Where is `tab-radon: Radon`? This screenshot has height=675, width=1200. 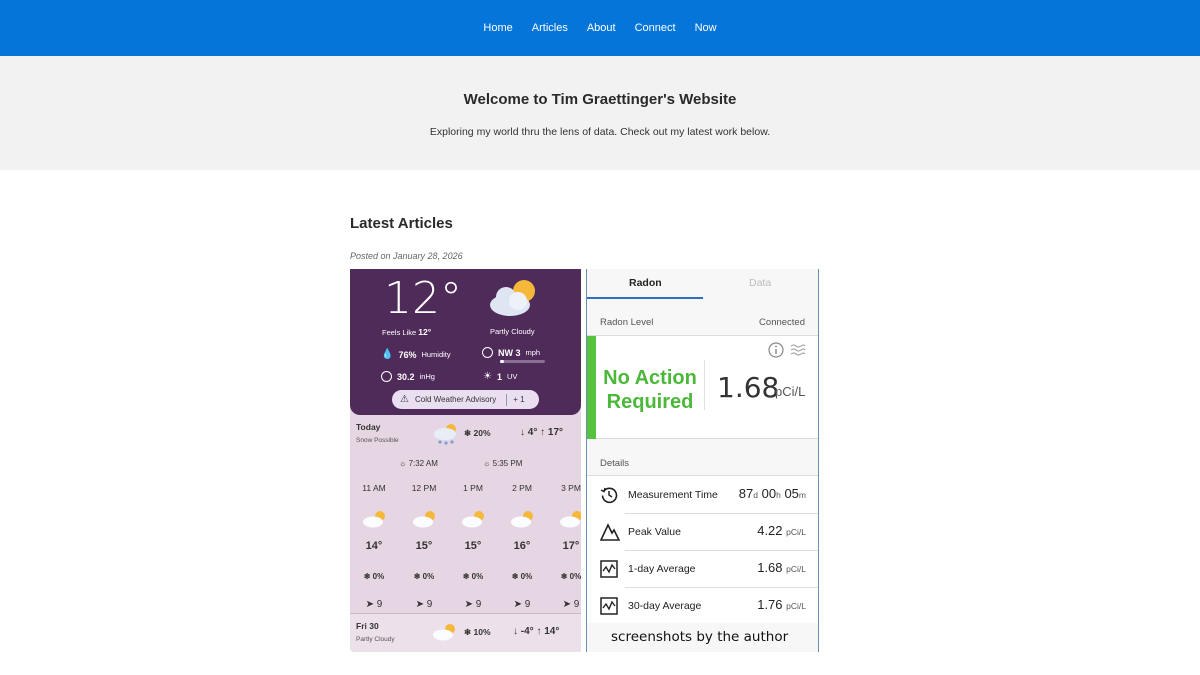 tab-radon: Radon is located at coordinates (645, 283).